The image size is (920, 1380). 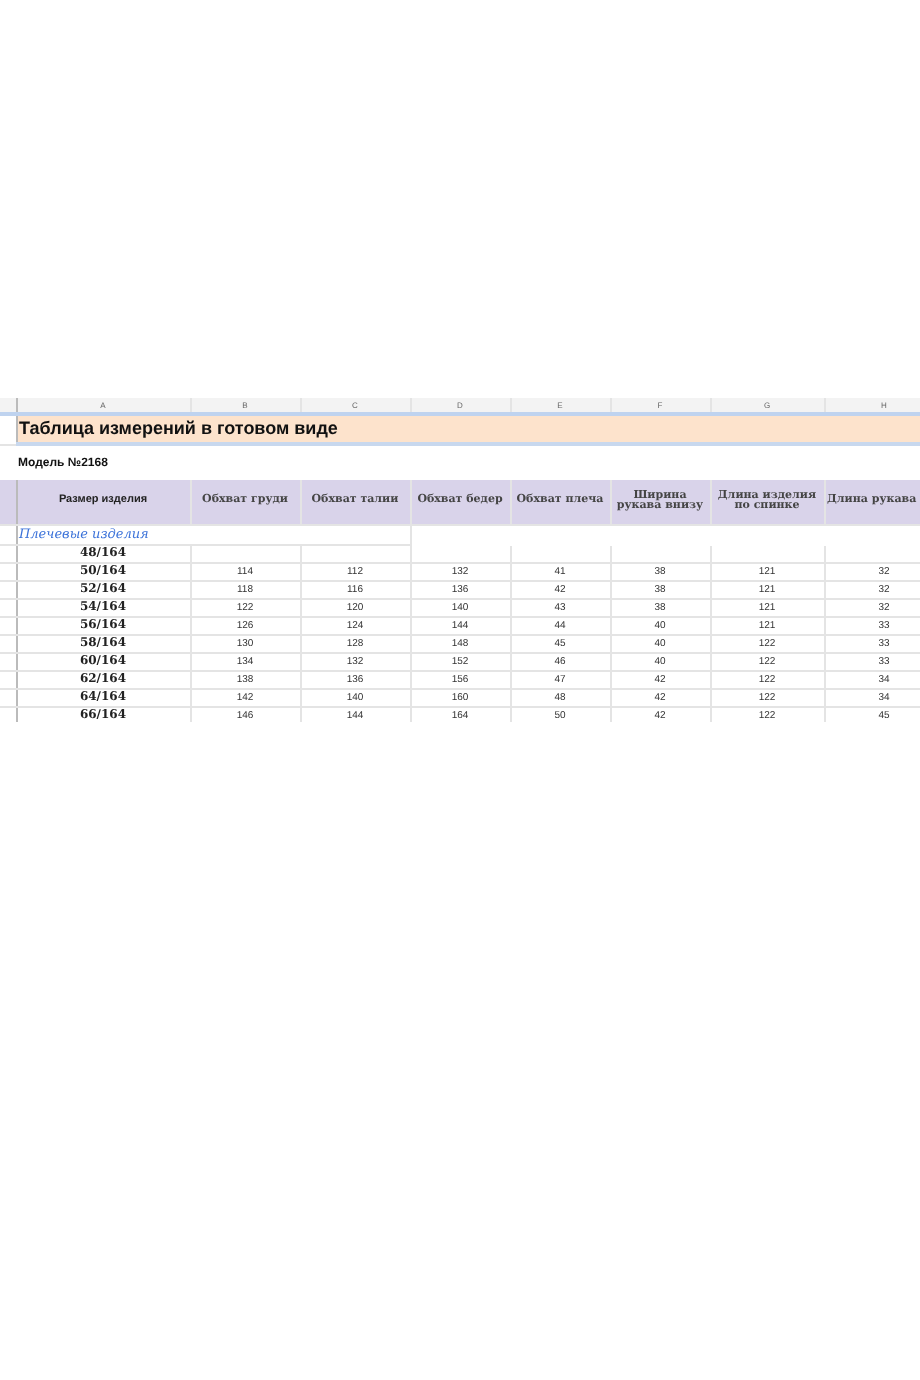 What do you see at coordinates (178, 428) in the screenshot?
I see `sheet-title: Таблица измерений в готовом виде` at bounding box center [178, 428].